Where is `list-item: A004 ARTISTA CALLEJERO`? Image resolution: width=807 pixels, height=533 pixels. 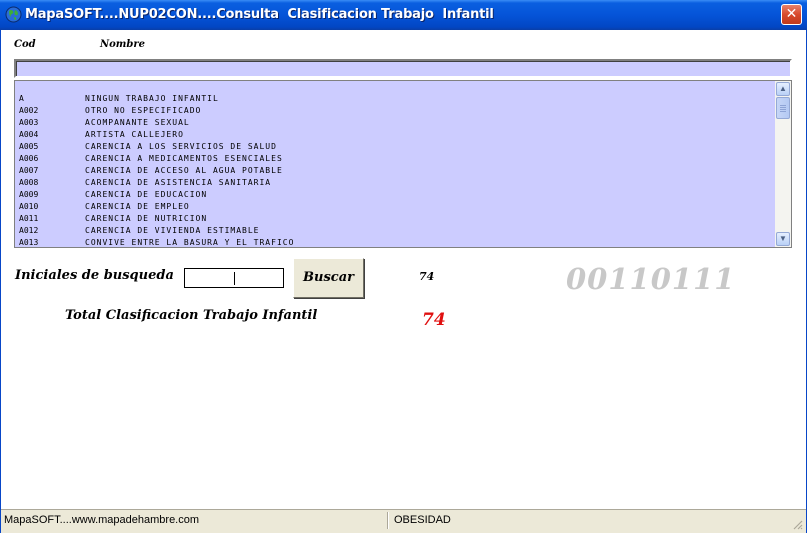
list-item: A004 ARTISTA CALLEJERO is located at coordinates (395, 135).